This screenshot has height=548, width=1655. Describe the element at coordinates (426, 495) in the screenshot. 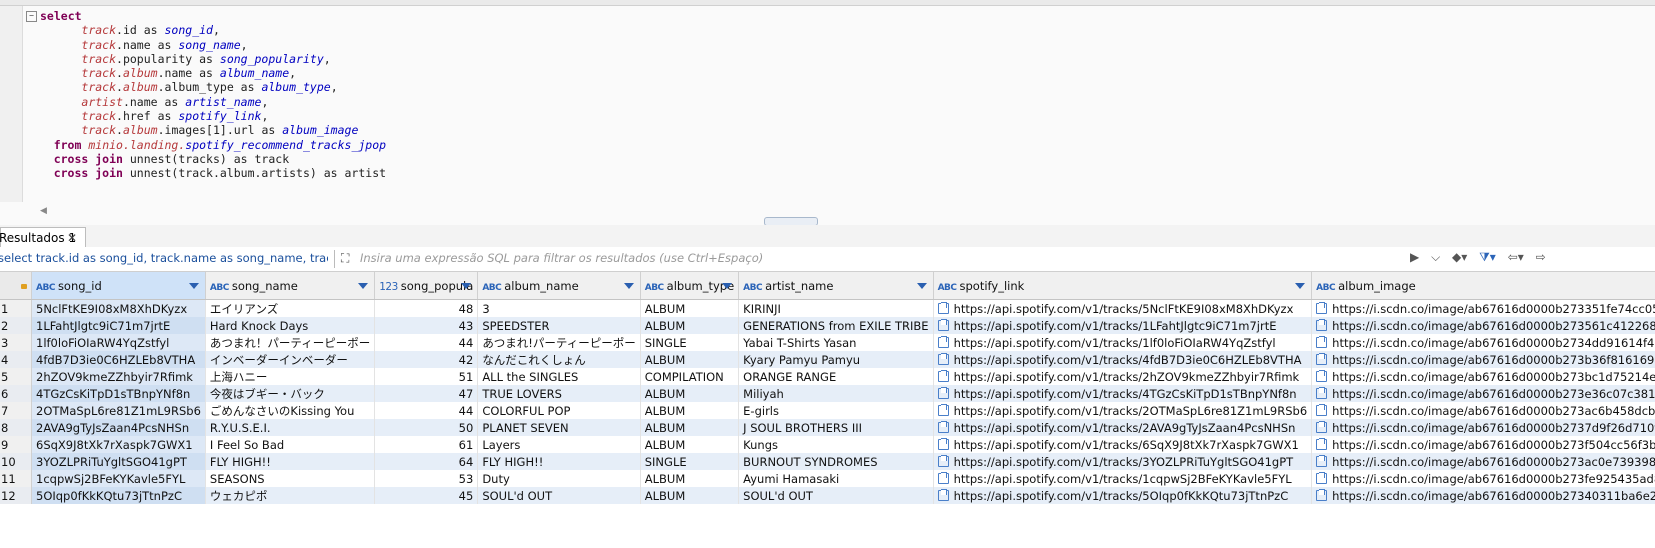

I see `cell-song-popularity: 45` at that location.